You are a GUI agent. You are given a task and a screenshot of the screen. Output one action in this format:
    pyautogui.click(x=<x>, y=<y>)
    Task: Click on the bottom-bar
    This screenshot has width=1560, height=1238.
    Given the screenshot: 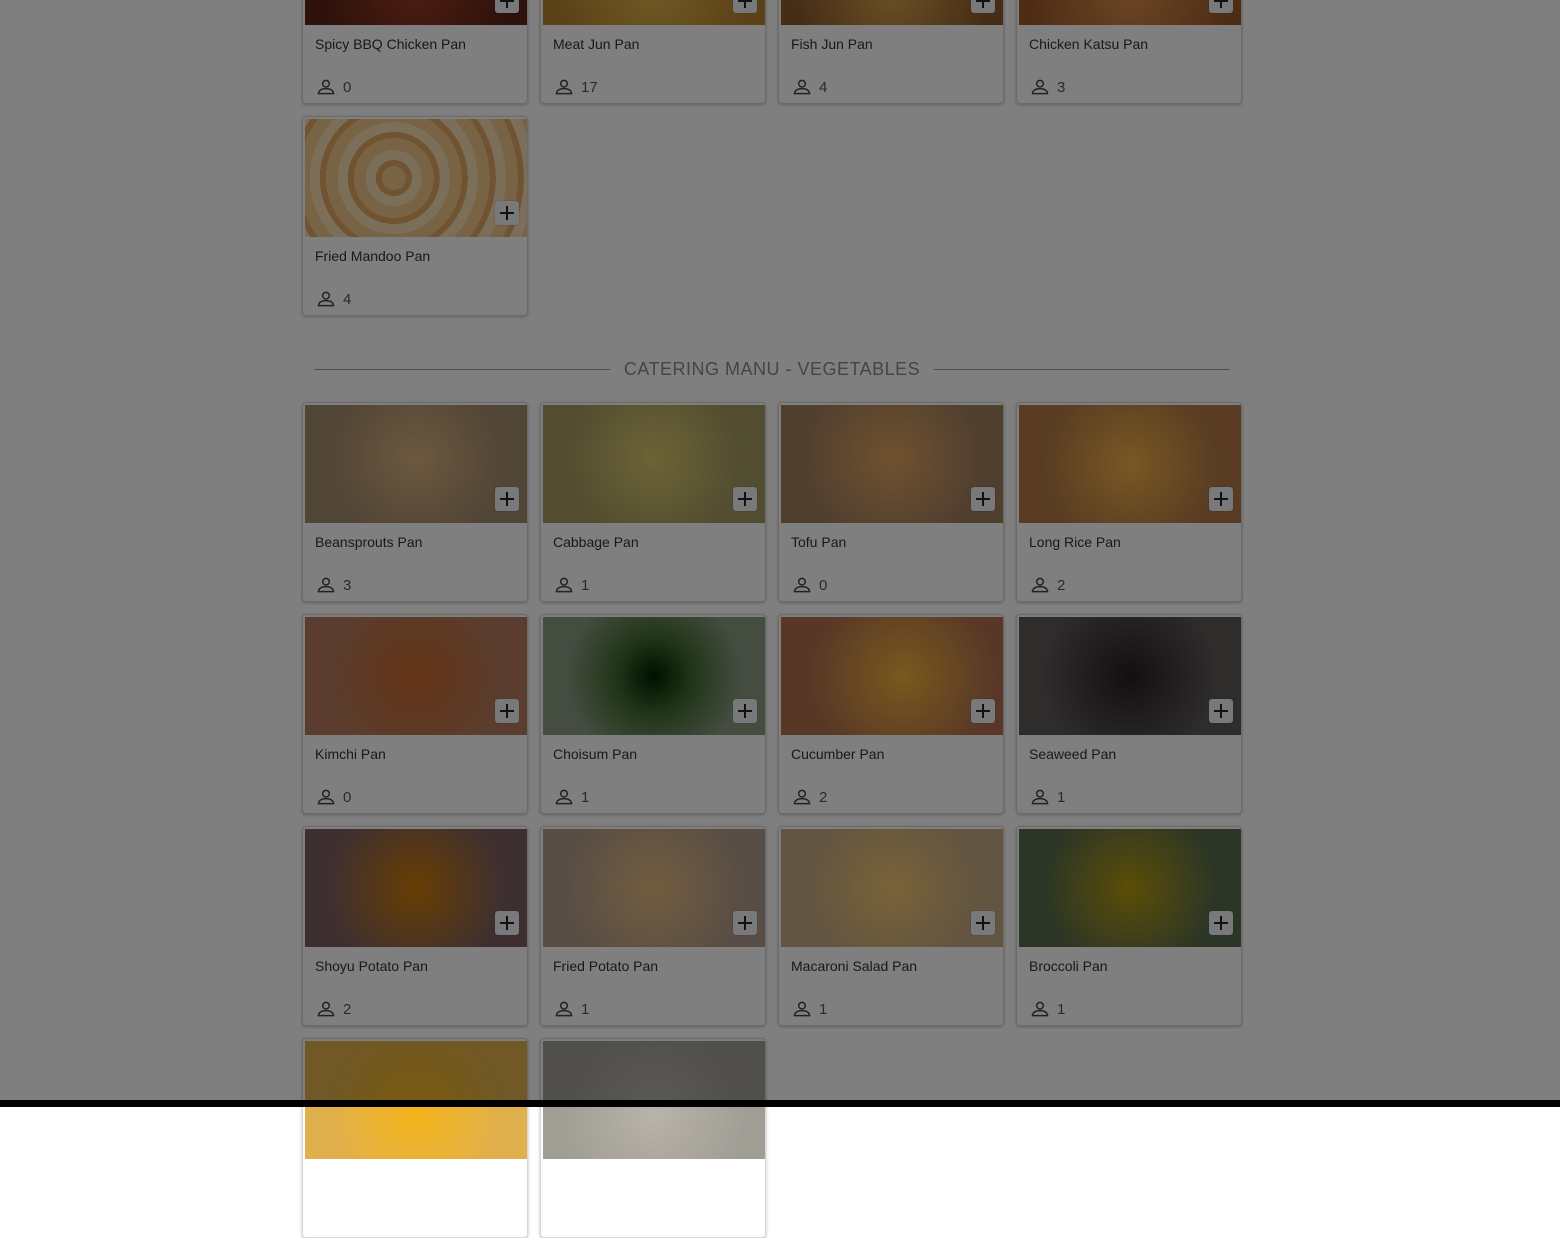 What is the action you would take?
    pyautogui.click(x=780, y=1103)
    